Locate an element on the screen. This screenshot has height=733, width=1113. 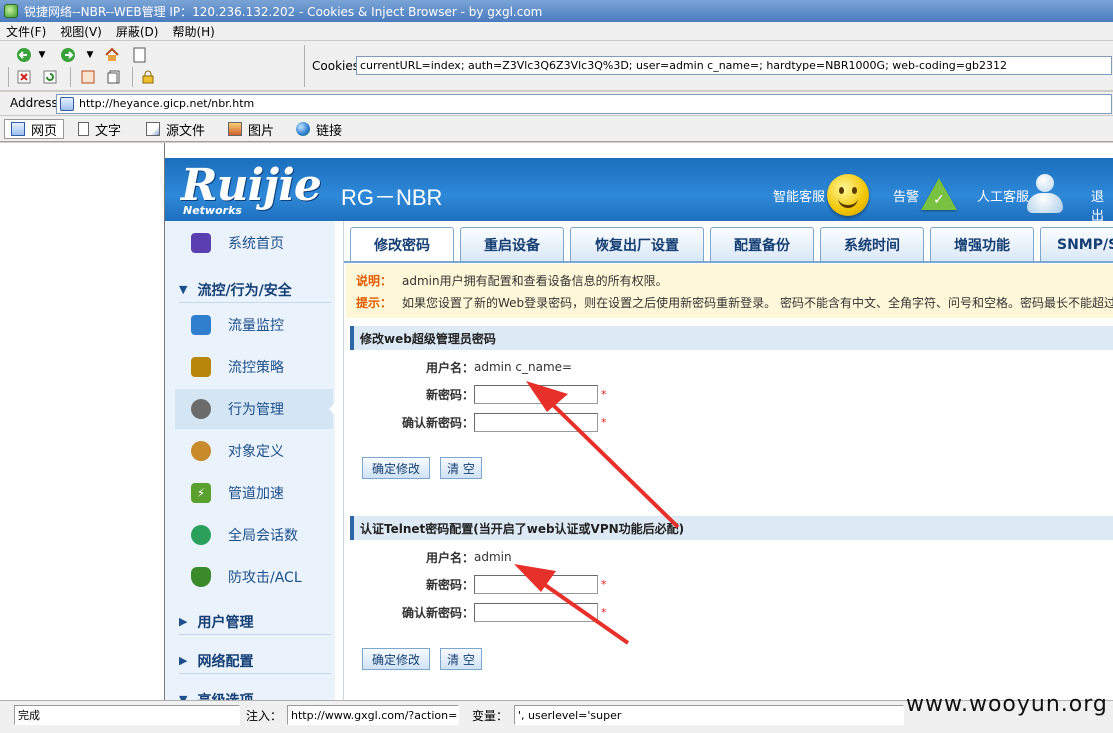
address-label: Address: is located at coordinates (36, 103).